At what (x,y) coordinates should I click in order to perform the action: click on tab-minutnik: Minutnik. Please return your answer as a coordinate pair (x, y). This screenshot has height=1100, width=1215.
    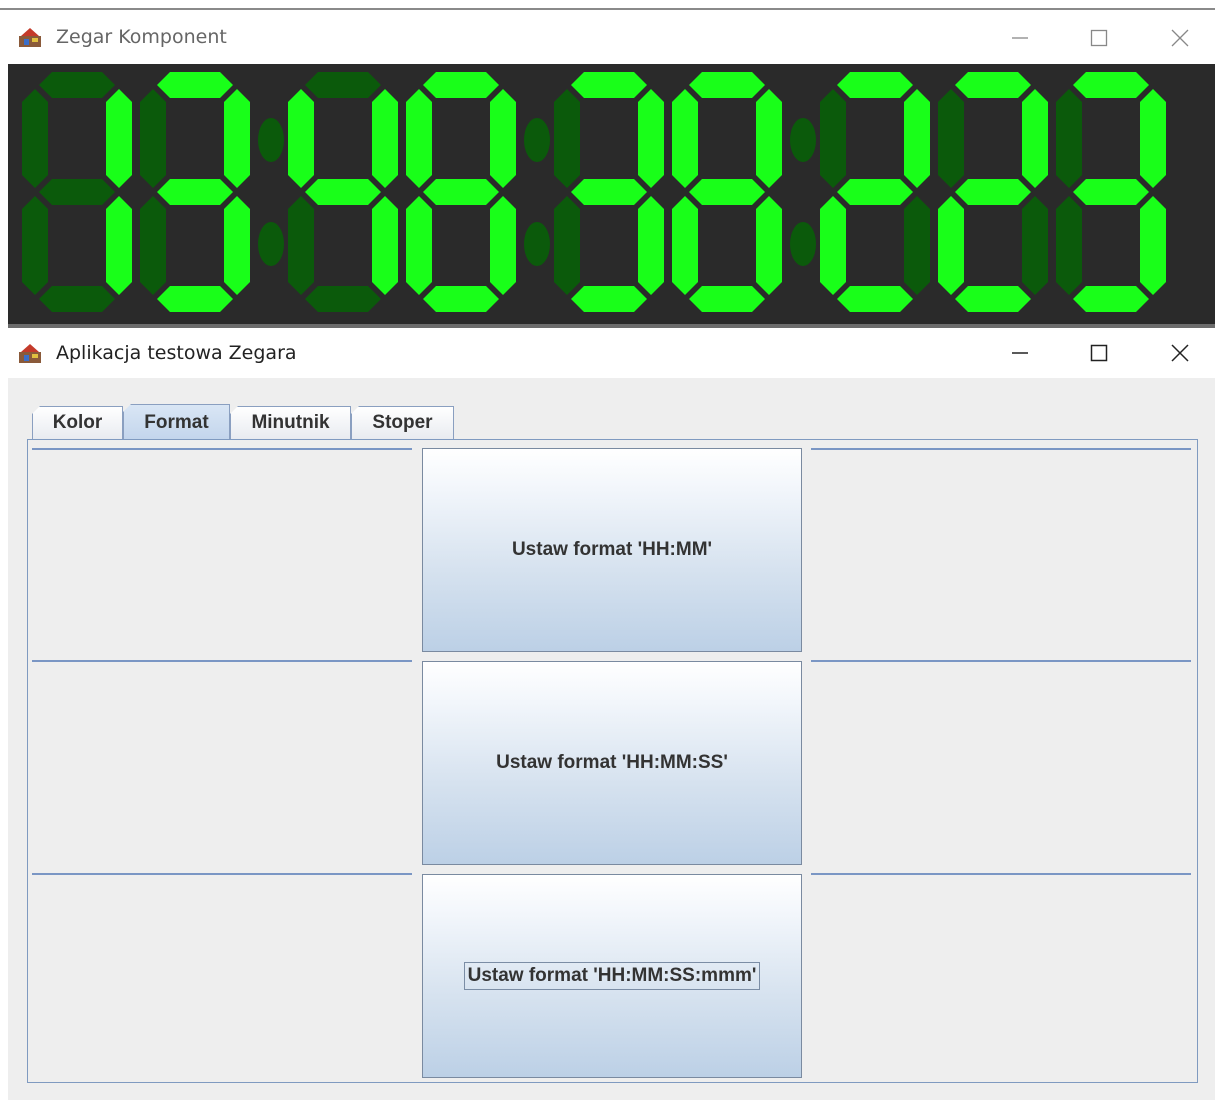
    Looking at the image, I should click on (290, 422).